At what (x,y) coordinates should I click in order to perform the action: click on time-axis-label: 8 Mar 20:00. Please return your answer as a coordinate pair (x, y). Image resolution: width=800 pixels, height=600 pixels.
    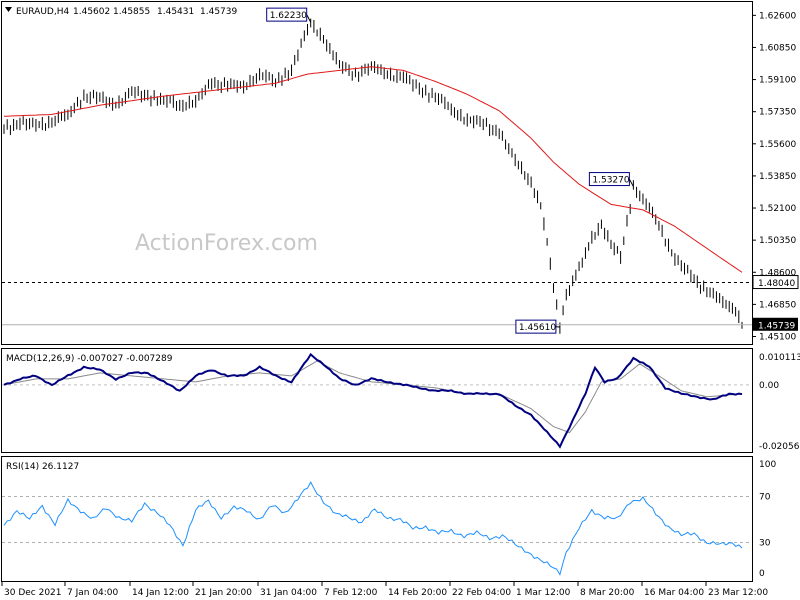
    Looking at the image, I should click on (607, 593).